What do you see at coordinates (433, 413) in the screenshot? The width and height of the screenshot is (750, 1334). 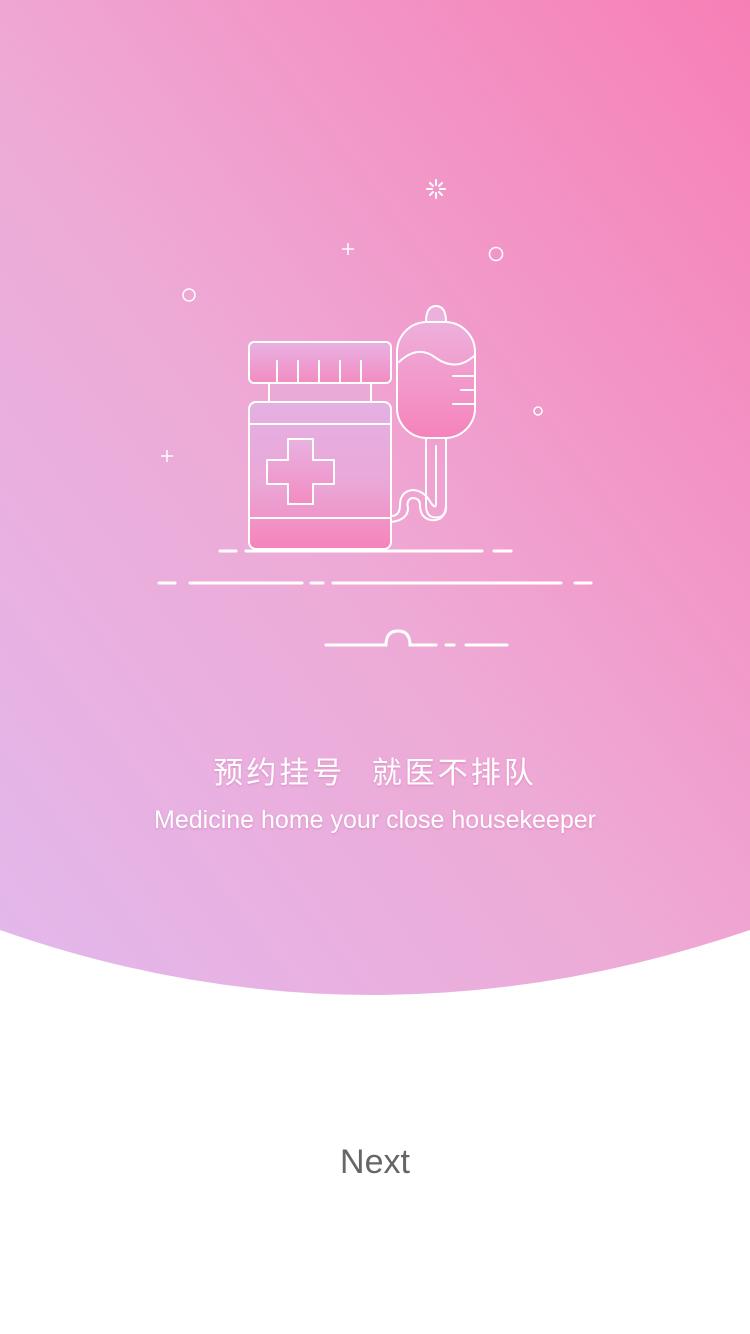 I see `iv-bag-icon` at bounding box center [433, 413].